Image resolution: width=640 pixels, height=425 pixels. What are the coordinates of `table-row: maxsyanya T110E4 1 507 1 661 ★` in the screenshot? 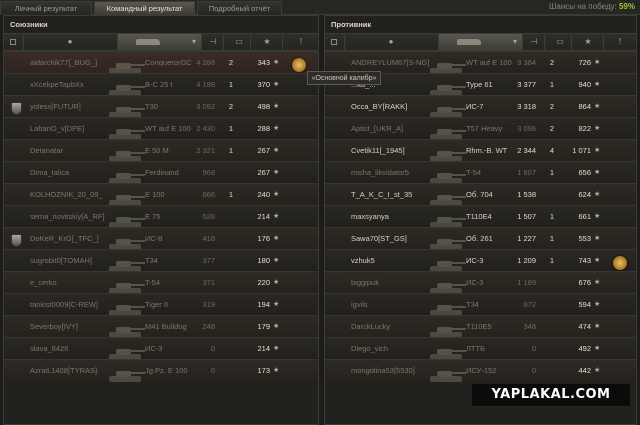 It's located at (480, 216).